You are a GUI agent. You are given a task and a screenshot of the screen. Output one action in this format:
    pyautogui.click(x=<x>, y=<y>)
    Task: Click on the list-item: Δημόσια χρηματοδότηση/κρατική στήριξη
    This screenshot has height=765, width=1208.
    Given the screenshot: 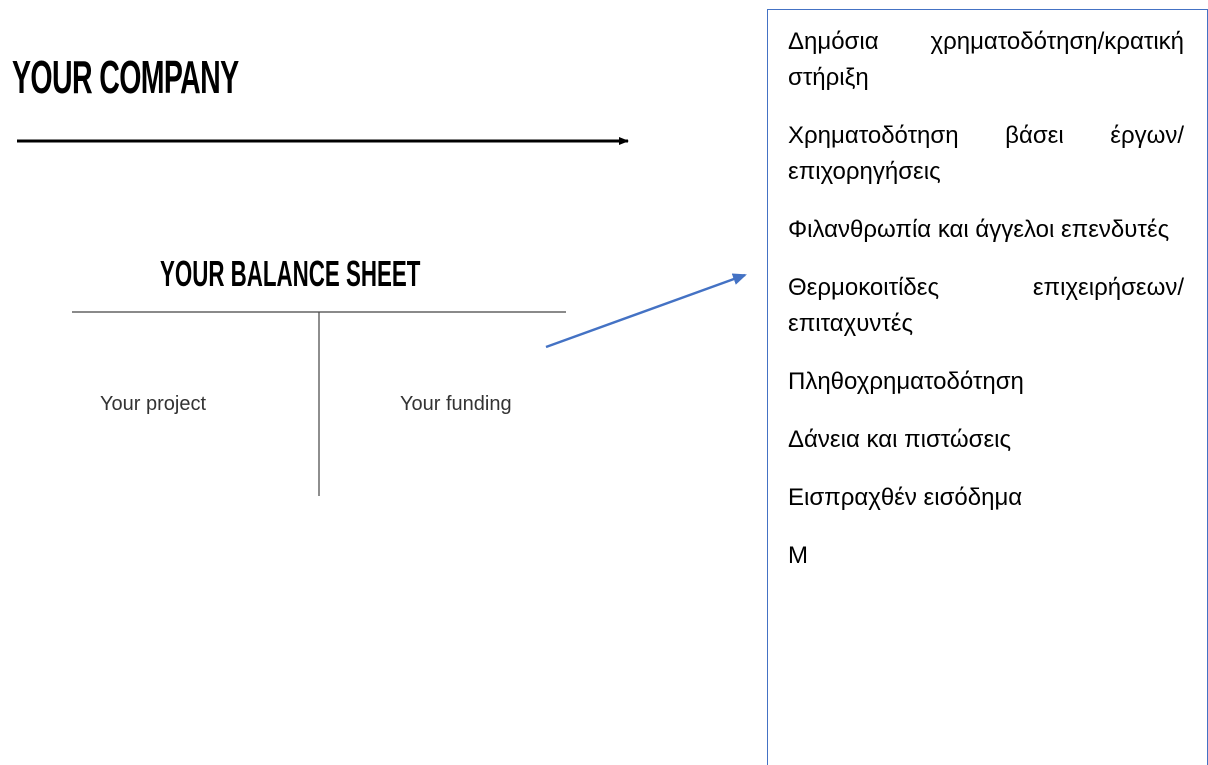 What is the action you would take?
    pyautogui.click(x=986, y=59)
    